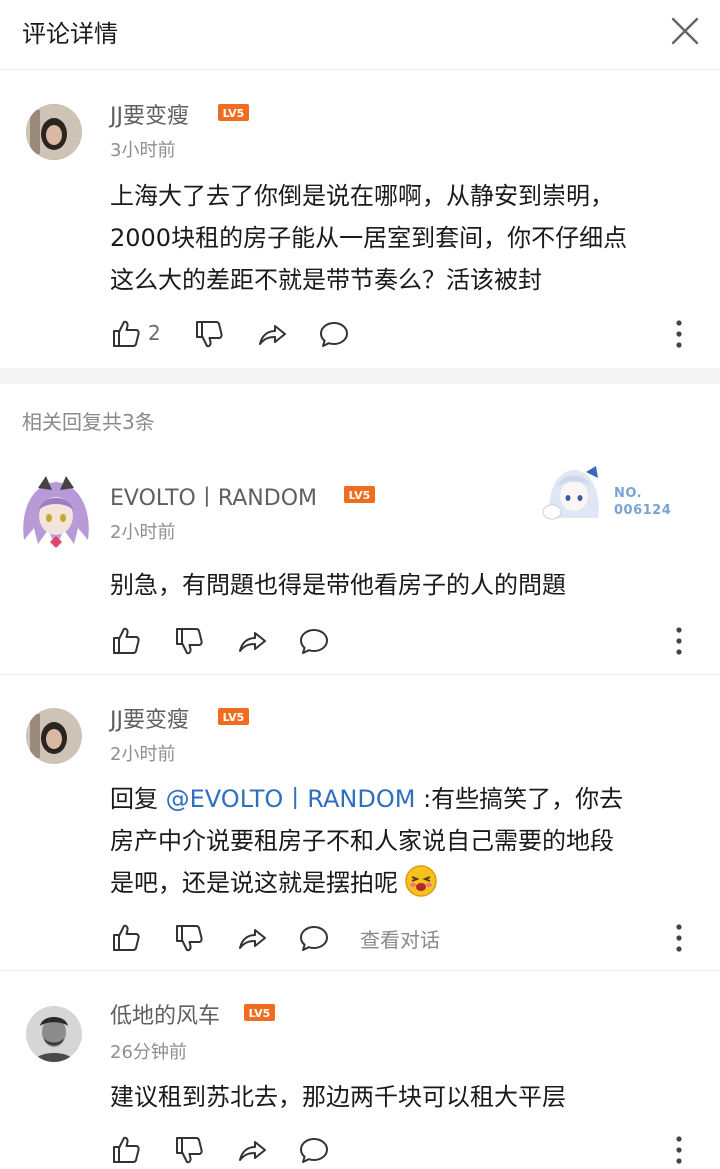  I want to click on comment-line: 上海大了去了你倒是说在哪啊，从静安到崇明，, so click(362, 196).